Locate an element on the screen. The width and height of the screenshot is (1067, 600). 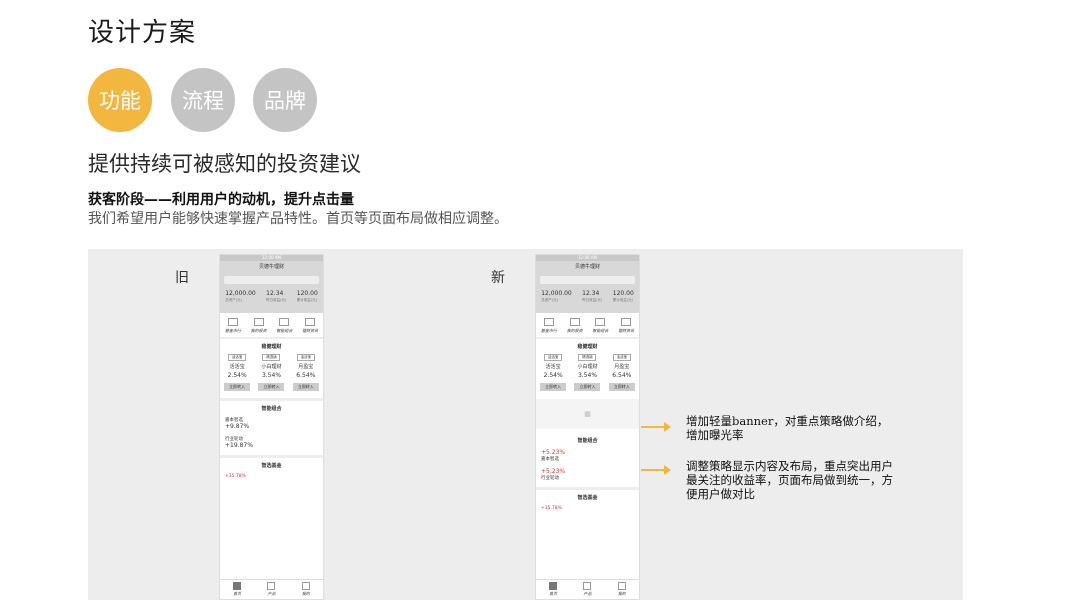
combo-item: +5.23% 行业轮动 is located at coordinates (587, 474).